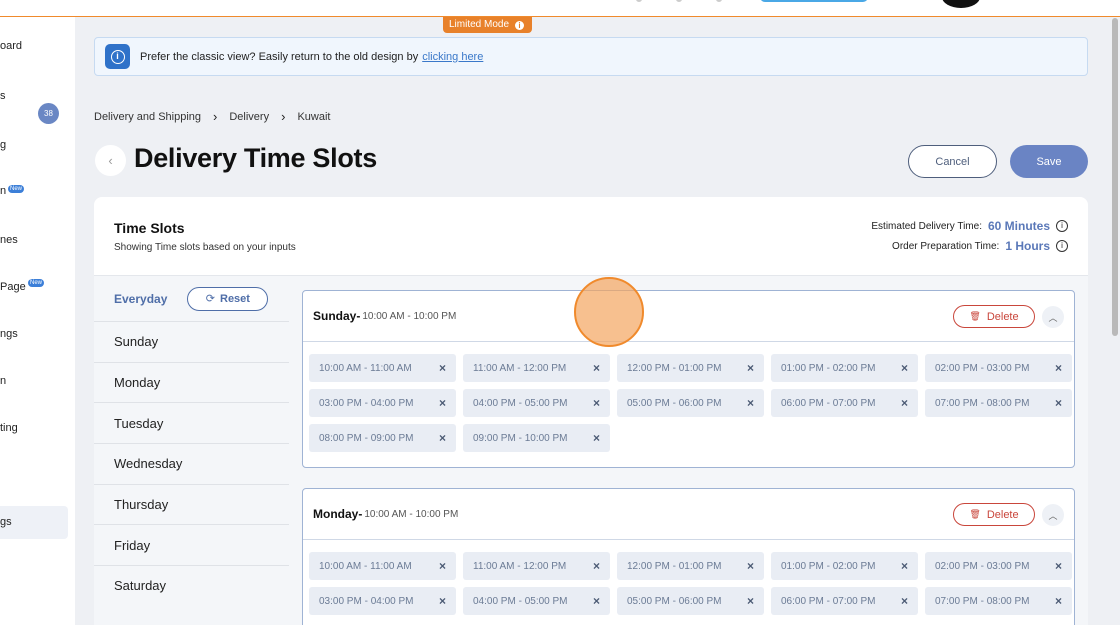 The image size is (1120, 625). What do you see at coordinates (560, 8) in the screenshot?
I see `top-bar` at bounding box center [560, 8].